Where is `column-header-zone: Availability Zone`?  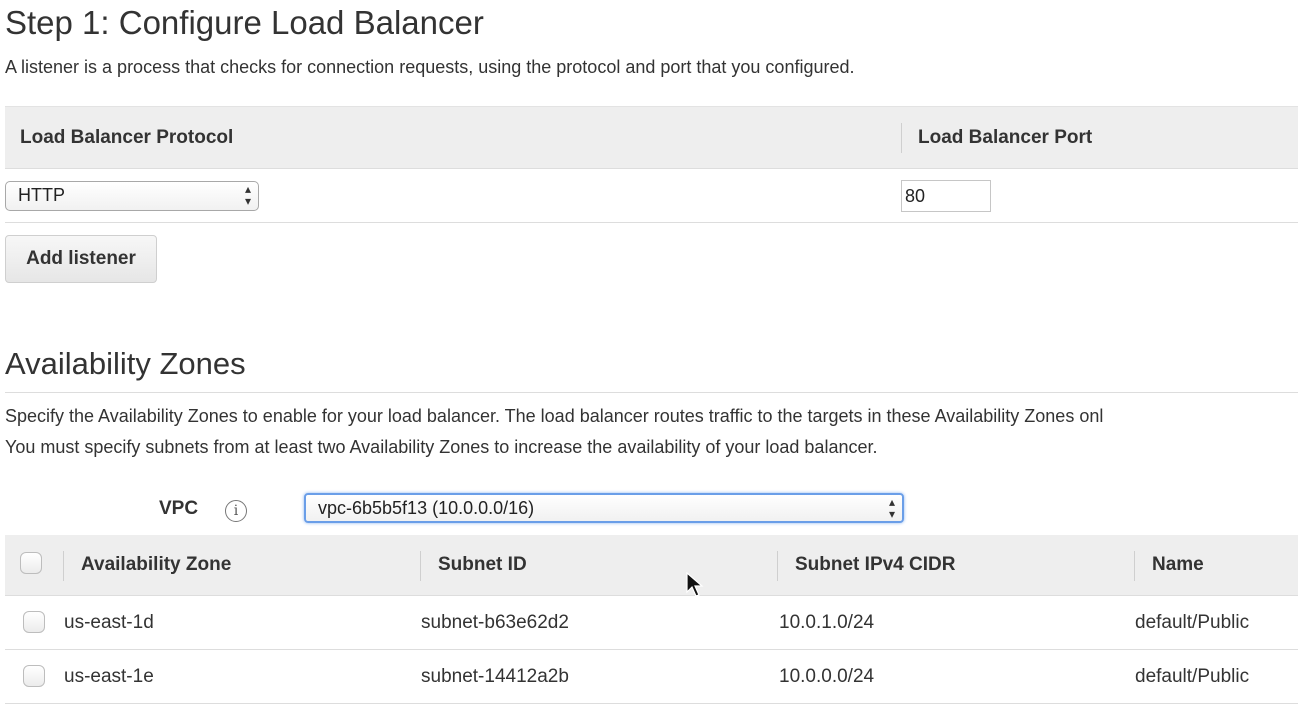 column-header-zone: Availability Zone is located at coordinates (156, 564).